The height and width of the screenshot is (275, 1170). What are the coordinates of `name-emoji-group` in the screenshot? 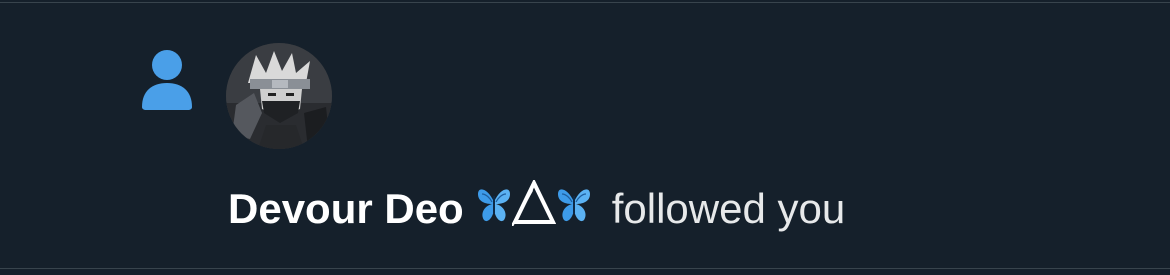 It's located at (534, 208).